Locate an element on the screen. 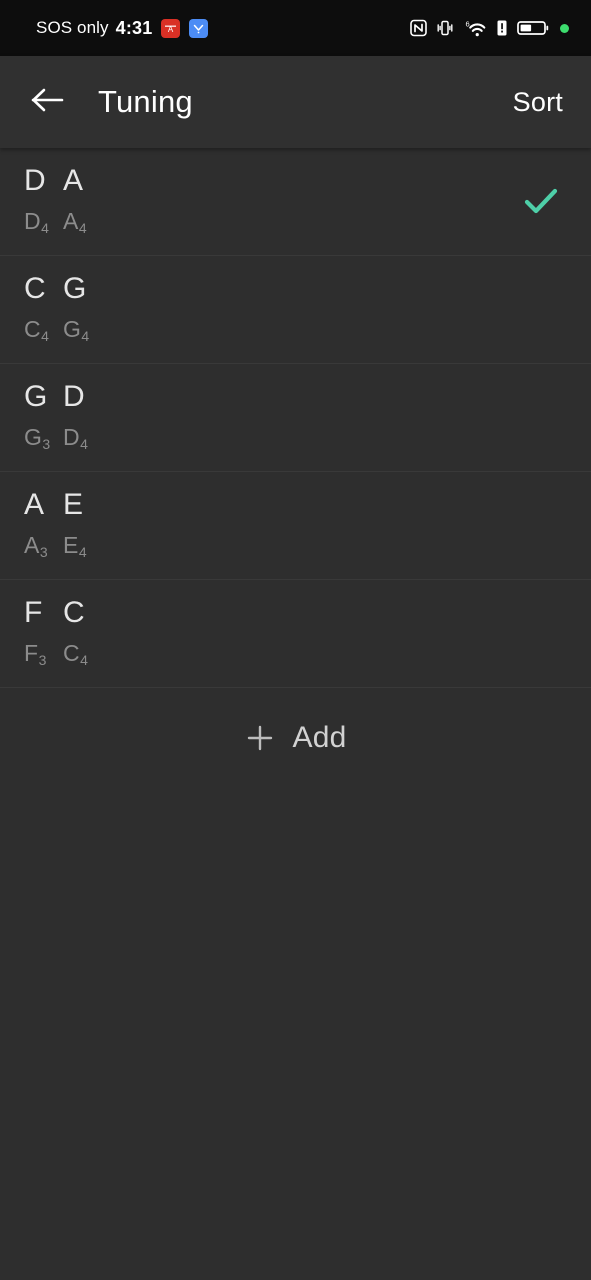 The height and width of the screenshot is (1280, 591). add-tuning-button: Add is located at coordinates (295, 738).